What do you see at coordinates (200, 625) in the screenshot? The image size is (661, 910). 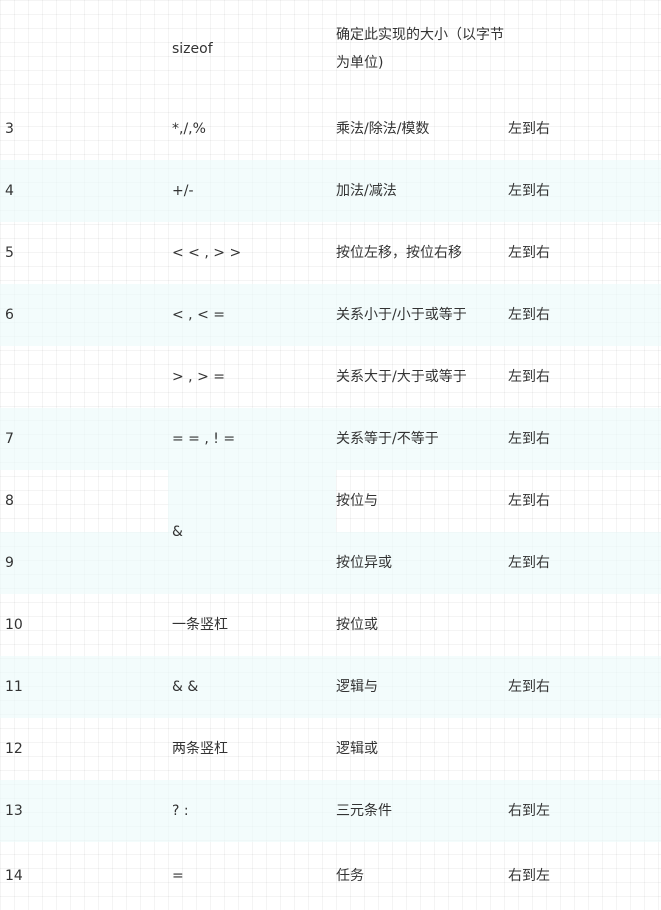 I see `operator-cell: 一条竖杠` at bounding box center [200, 625].